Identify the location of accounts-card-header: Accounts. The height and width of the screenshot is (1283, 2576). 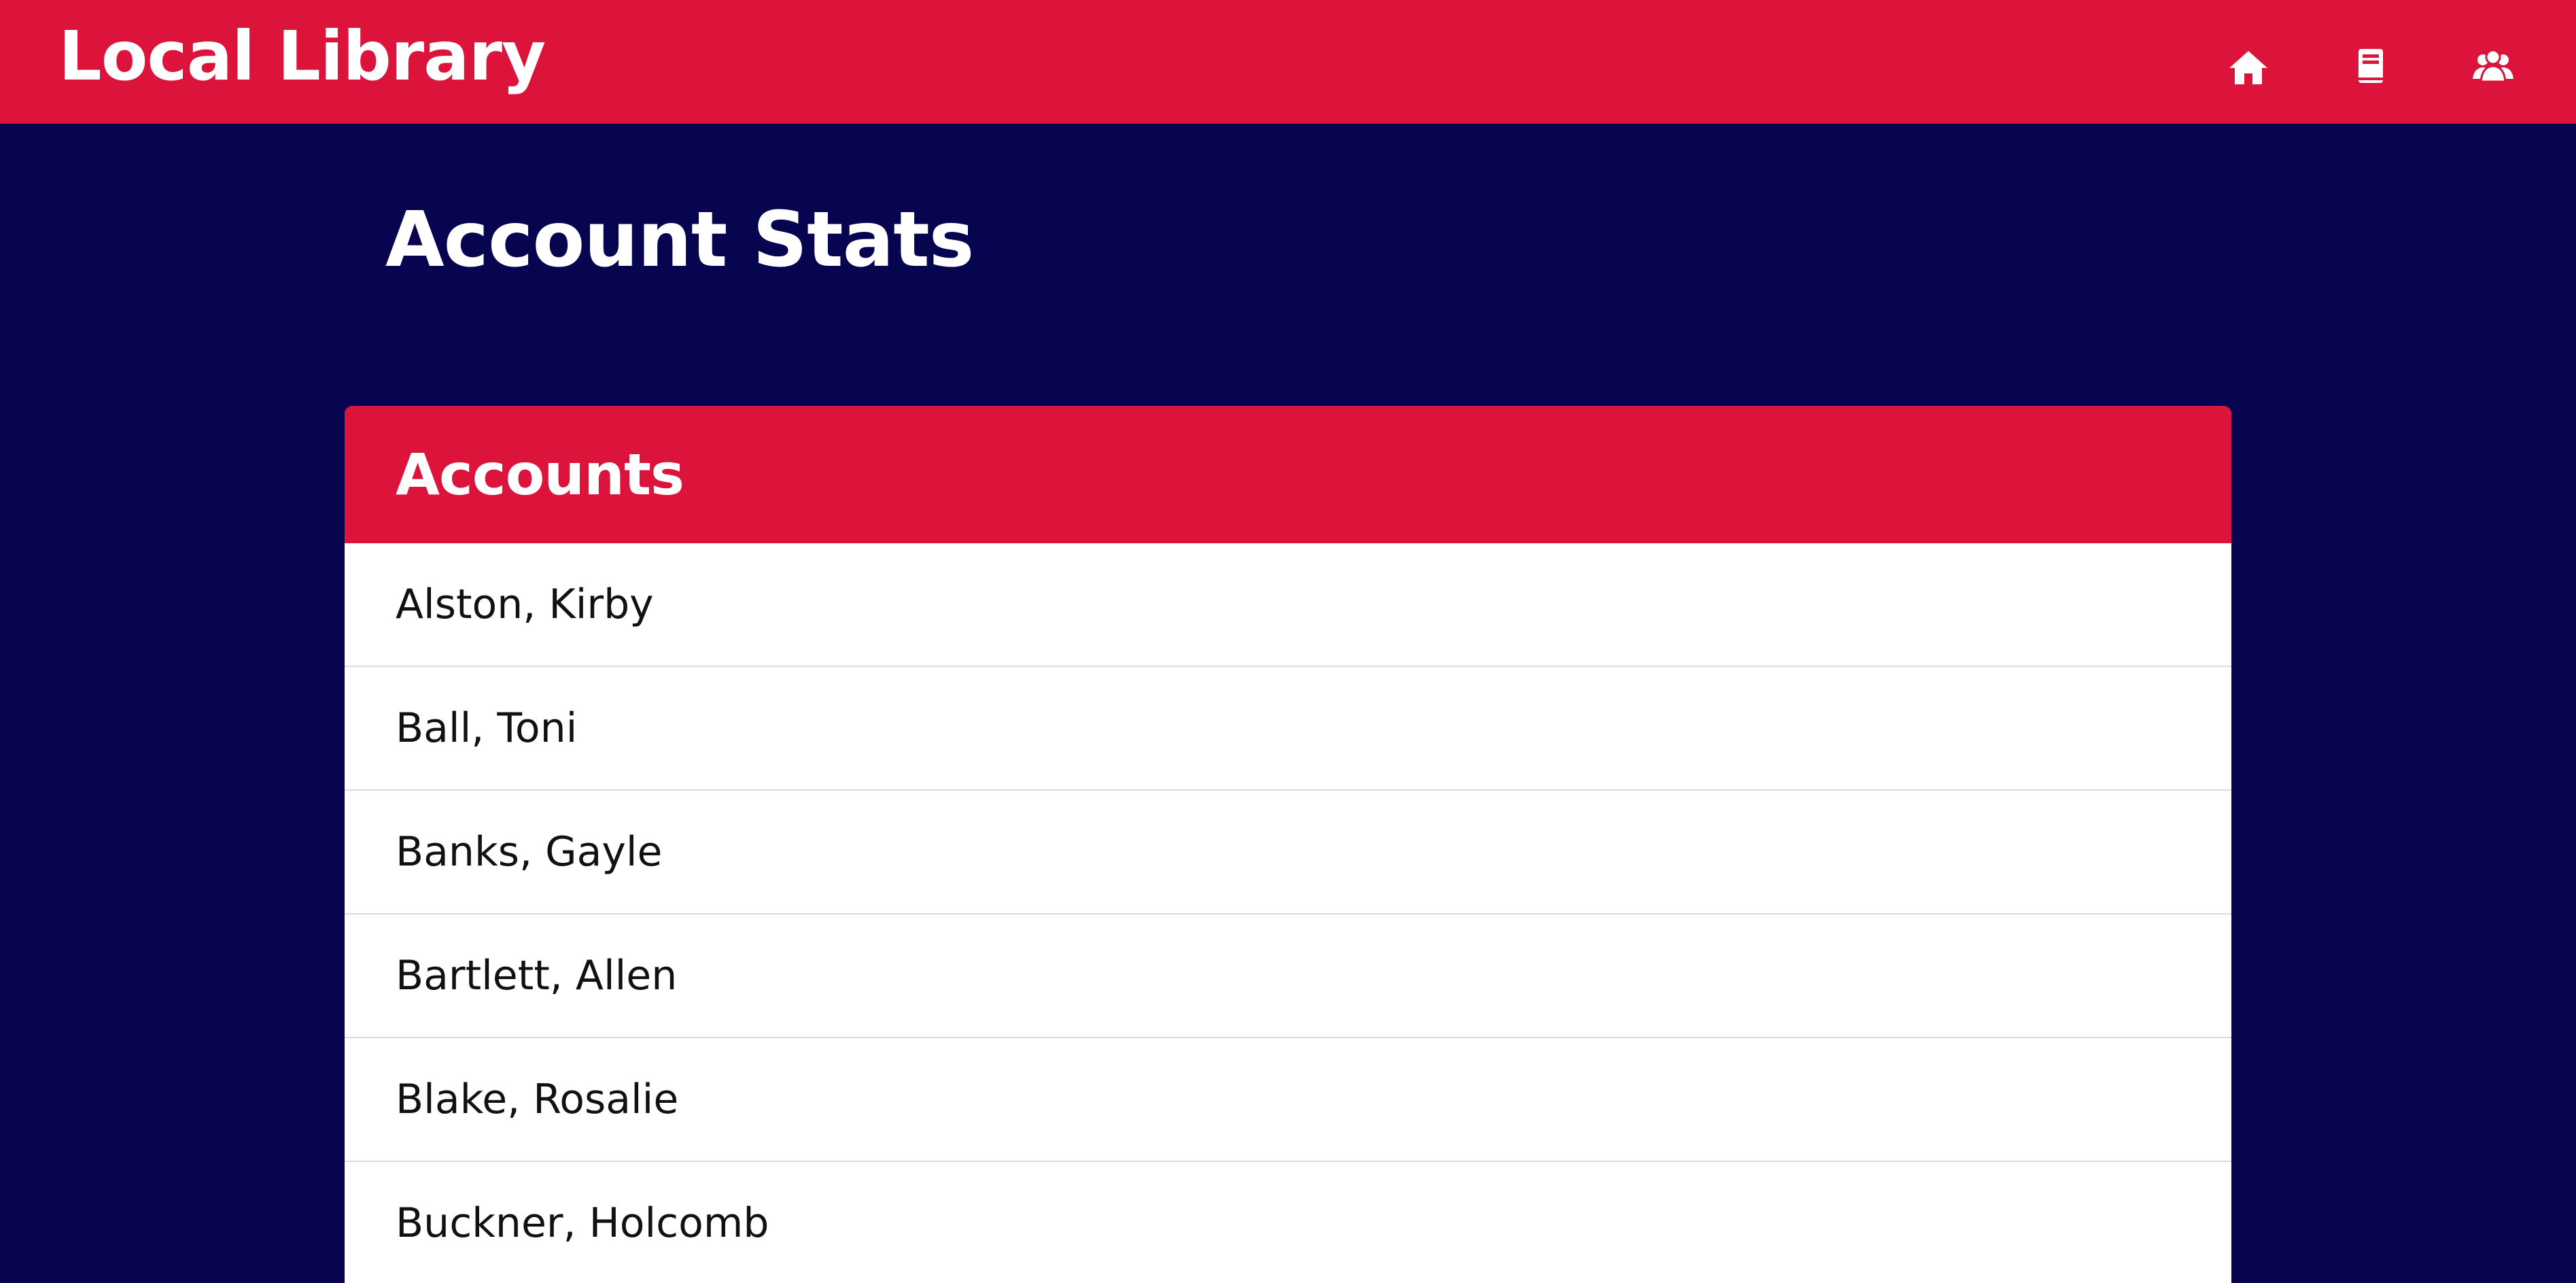
(1288, 474).